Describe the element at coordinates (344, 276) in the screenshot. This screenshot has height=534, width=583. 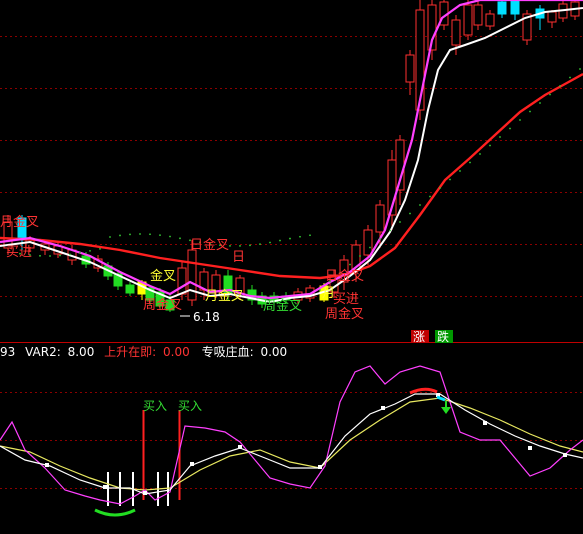
I see `label-rijincha-right: 日金叉` at that location.